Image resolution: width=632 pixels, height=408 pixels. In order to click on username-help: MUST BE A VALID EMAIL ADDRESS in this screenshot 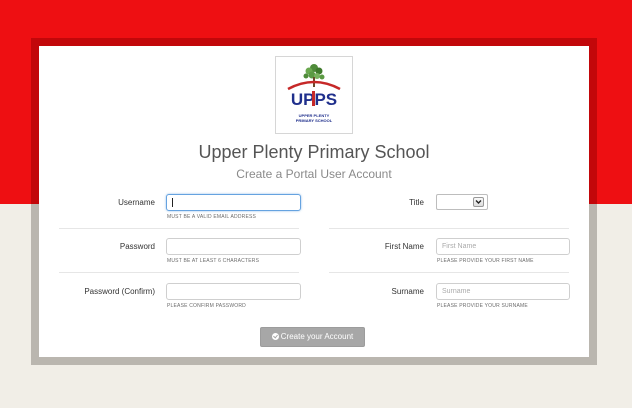, I will do `click(212, 217)`.